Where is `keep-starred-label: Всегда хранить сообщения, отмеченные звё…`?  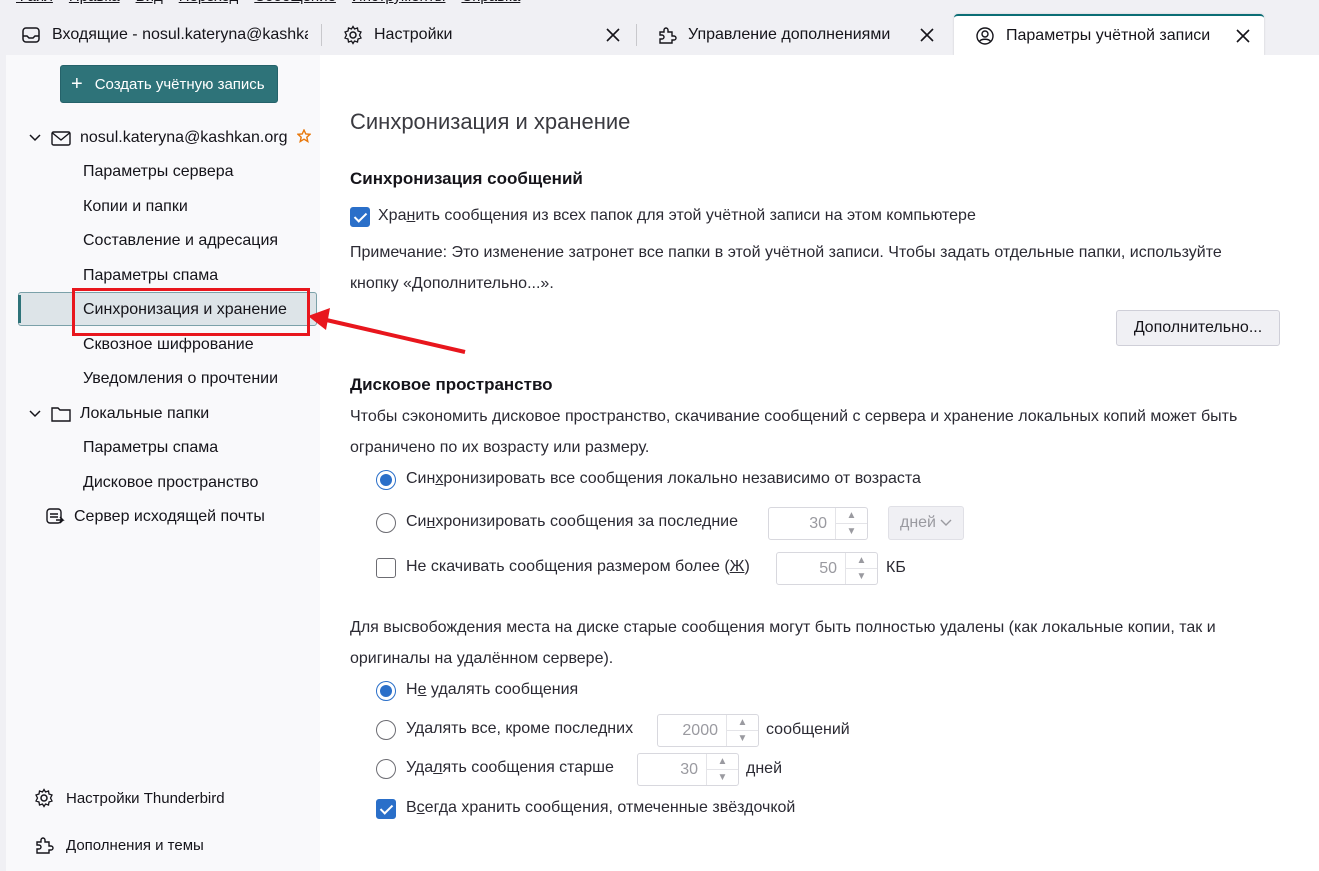 keep-starred-label: Всегда хранить сообщения, отмеченные звё… is located at coordinates (600, 808).